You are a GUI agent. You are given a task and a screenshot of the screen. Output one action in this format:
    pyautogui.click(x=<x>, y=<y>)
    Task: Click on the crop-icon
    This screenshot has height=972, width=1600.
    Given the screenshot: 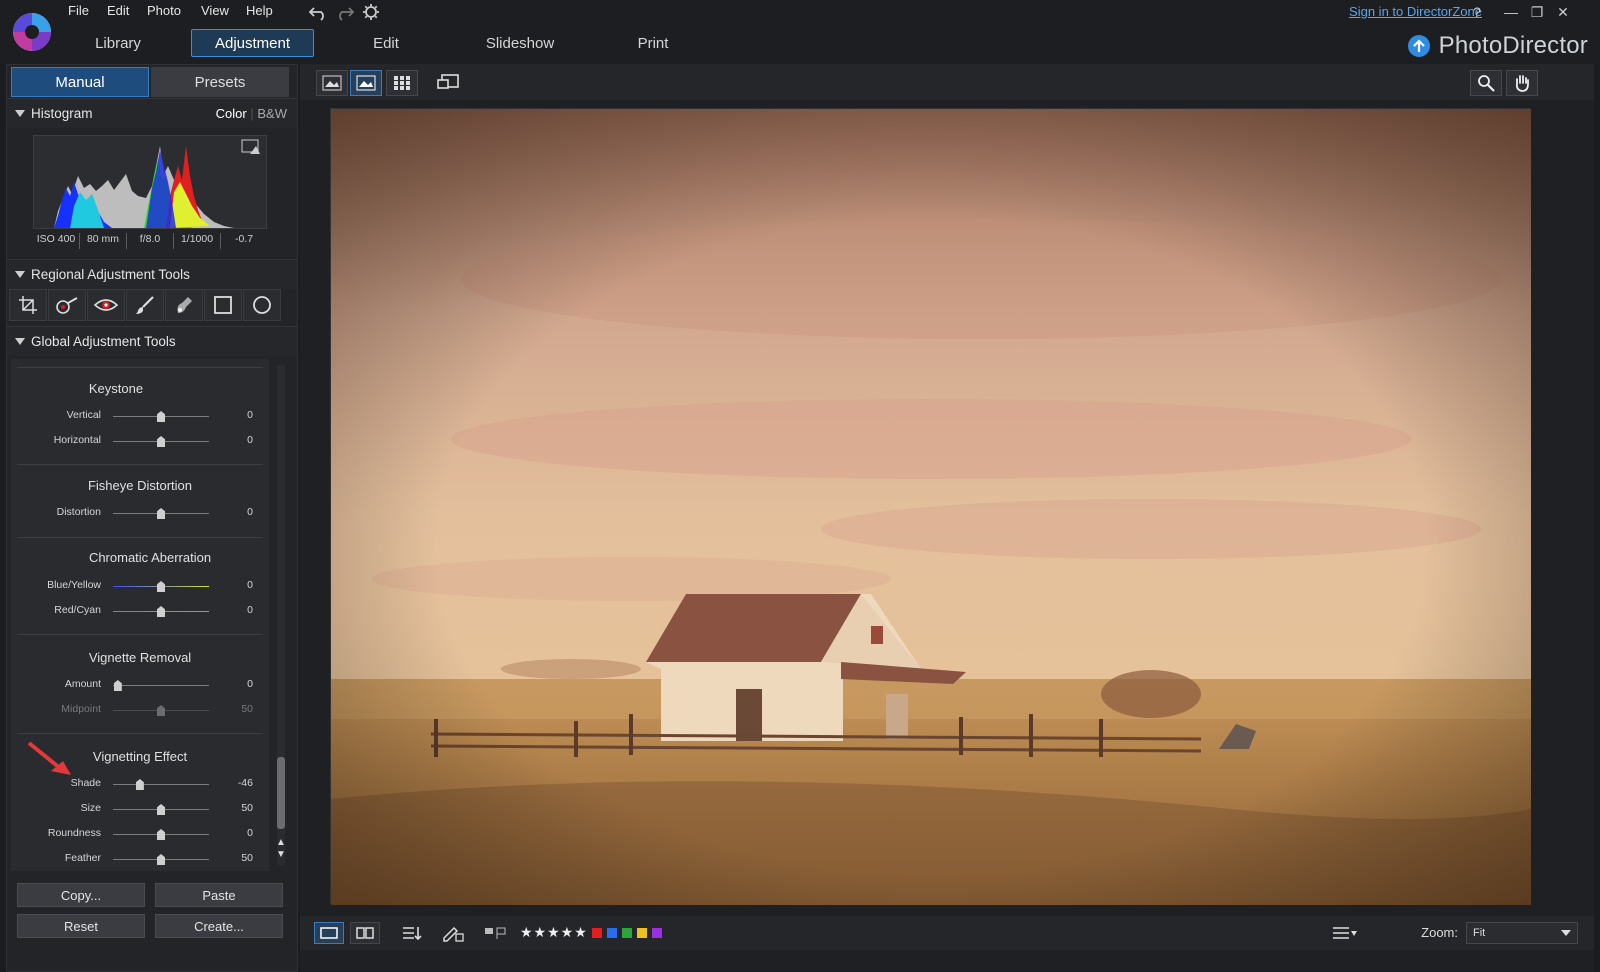 What is the action you would take?
    pyautogui.click(x=28, y=305)
    